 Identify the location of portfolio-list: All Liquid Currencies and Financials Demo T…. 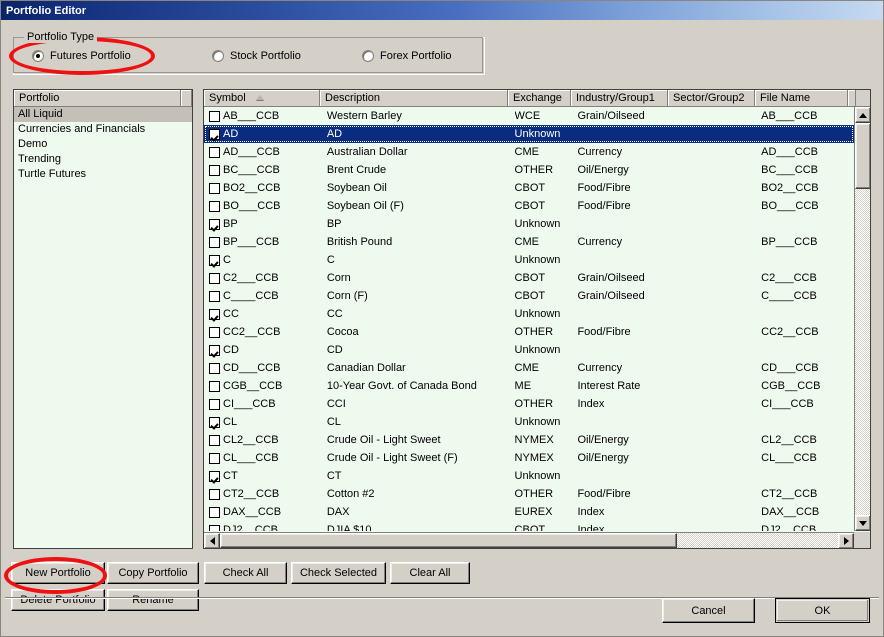
(103, 327).